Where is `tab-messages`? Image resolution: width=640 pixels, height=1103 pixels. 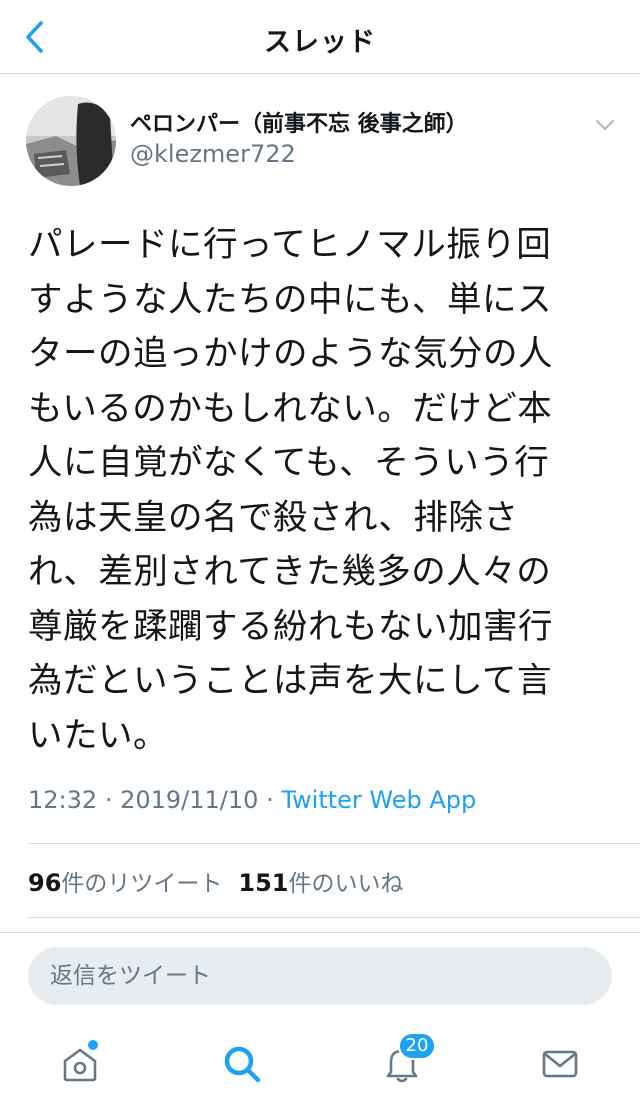 tab-messages is located at coordinates (560, 1064).